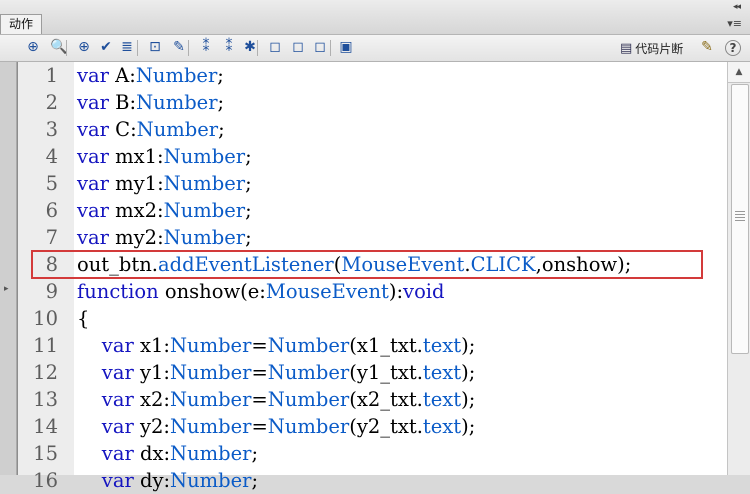 This screenshot has width=750, height=494. I want to click on code-text: var my1:Number;, so click(164, 183).